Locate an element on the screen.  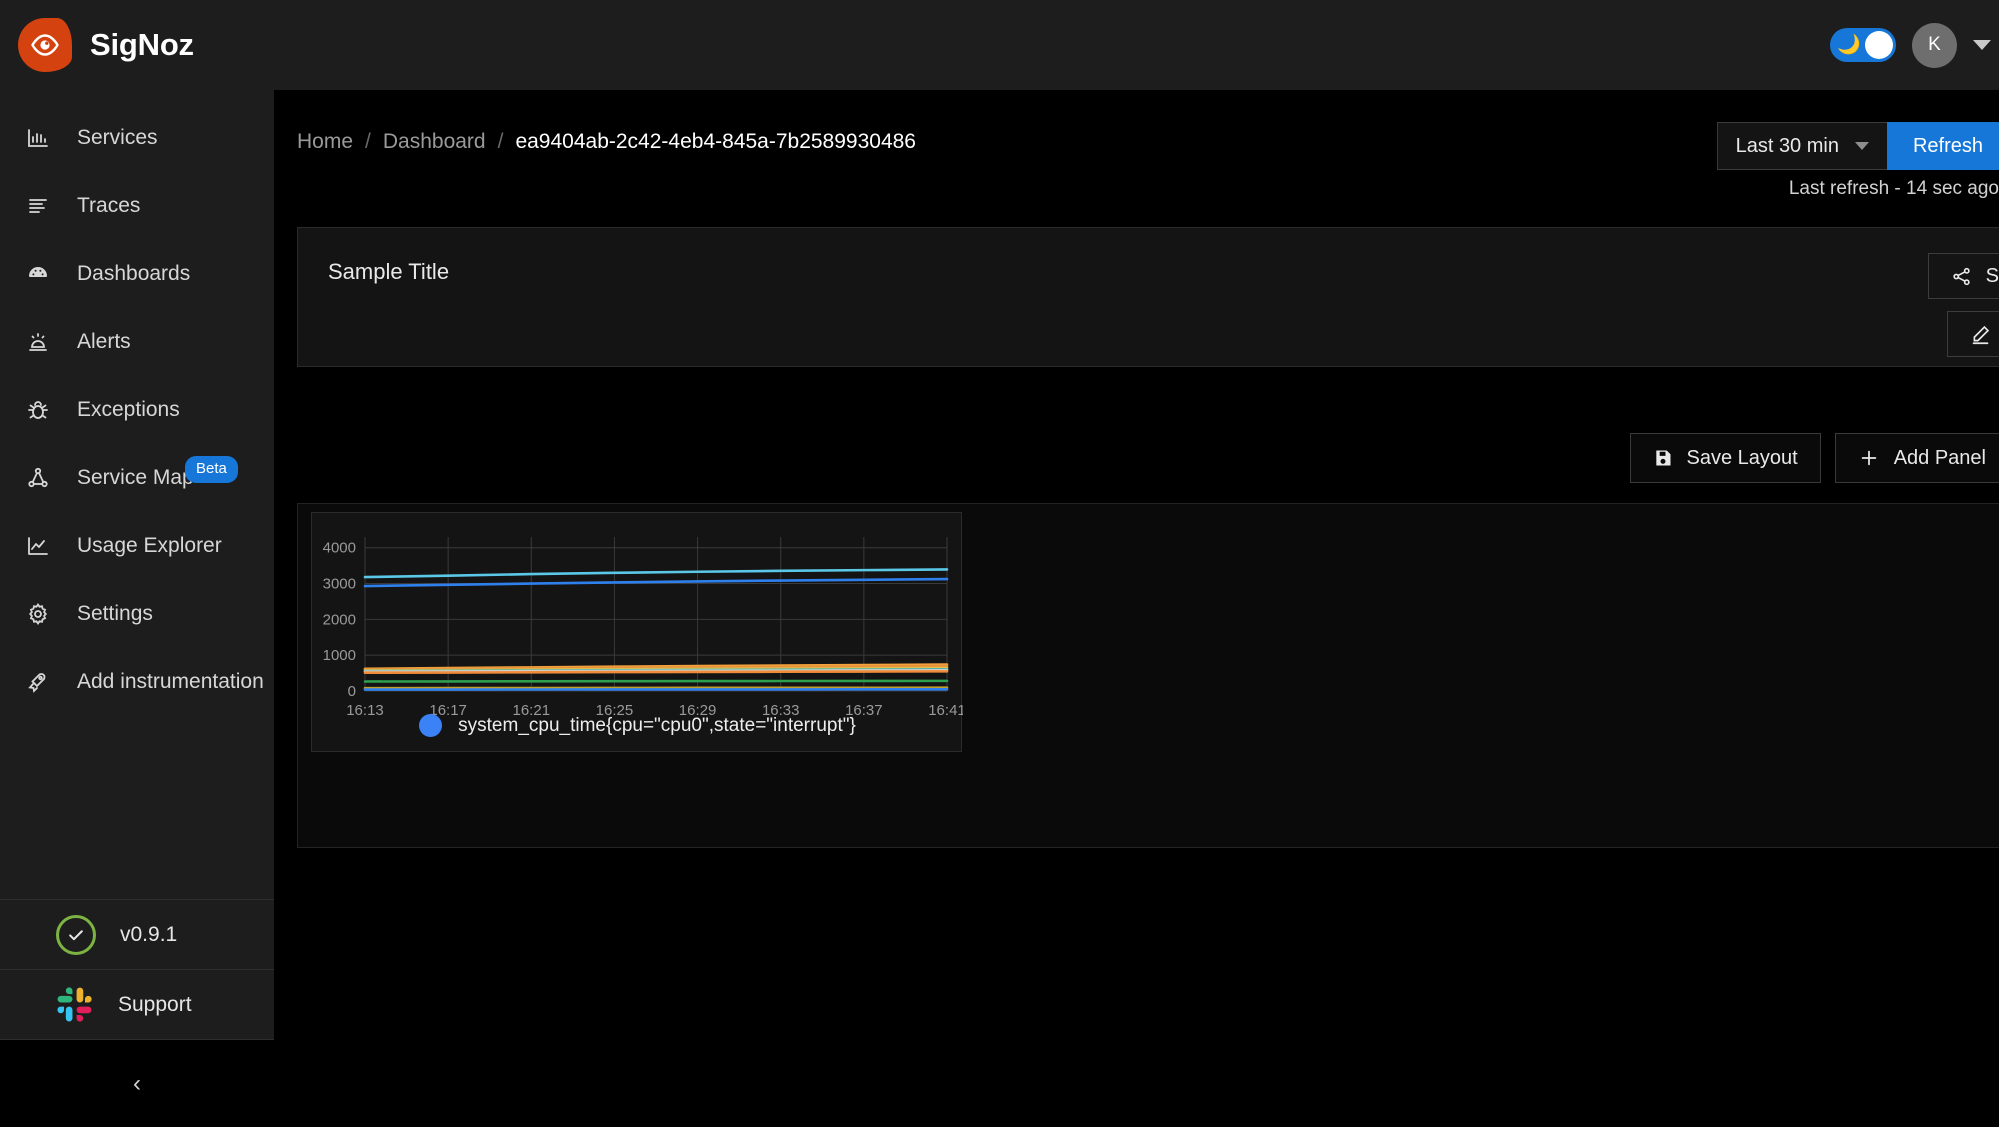
gear-icon is located at coordinates (38, 614).